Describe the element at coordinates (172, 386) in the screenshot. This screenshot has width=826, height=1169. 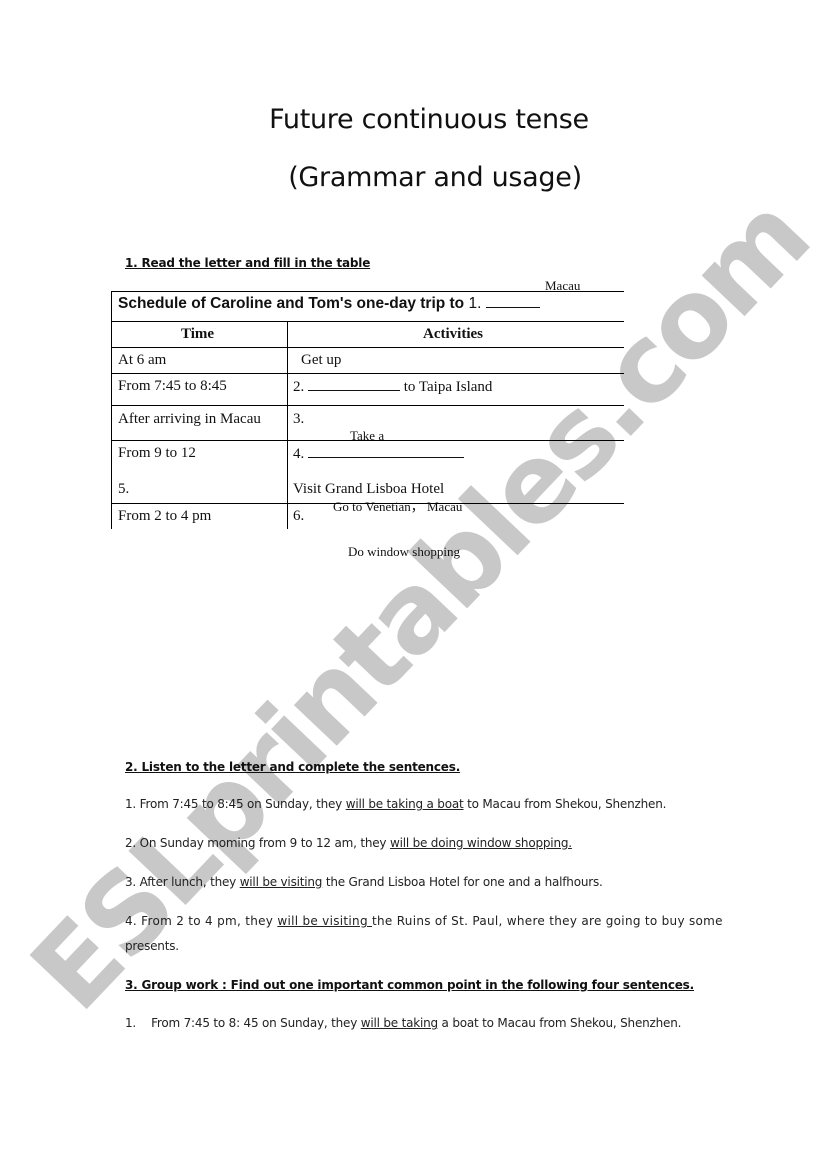
I see `table-row-time: From 7:45 to 8:45` at that location.